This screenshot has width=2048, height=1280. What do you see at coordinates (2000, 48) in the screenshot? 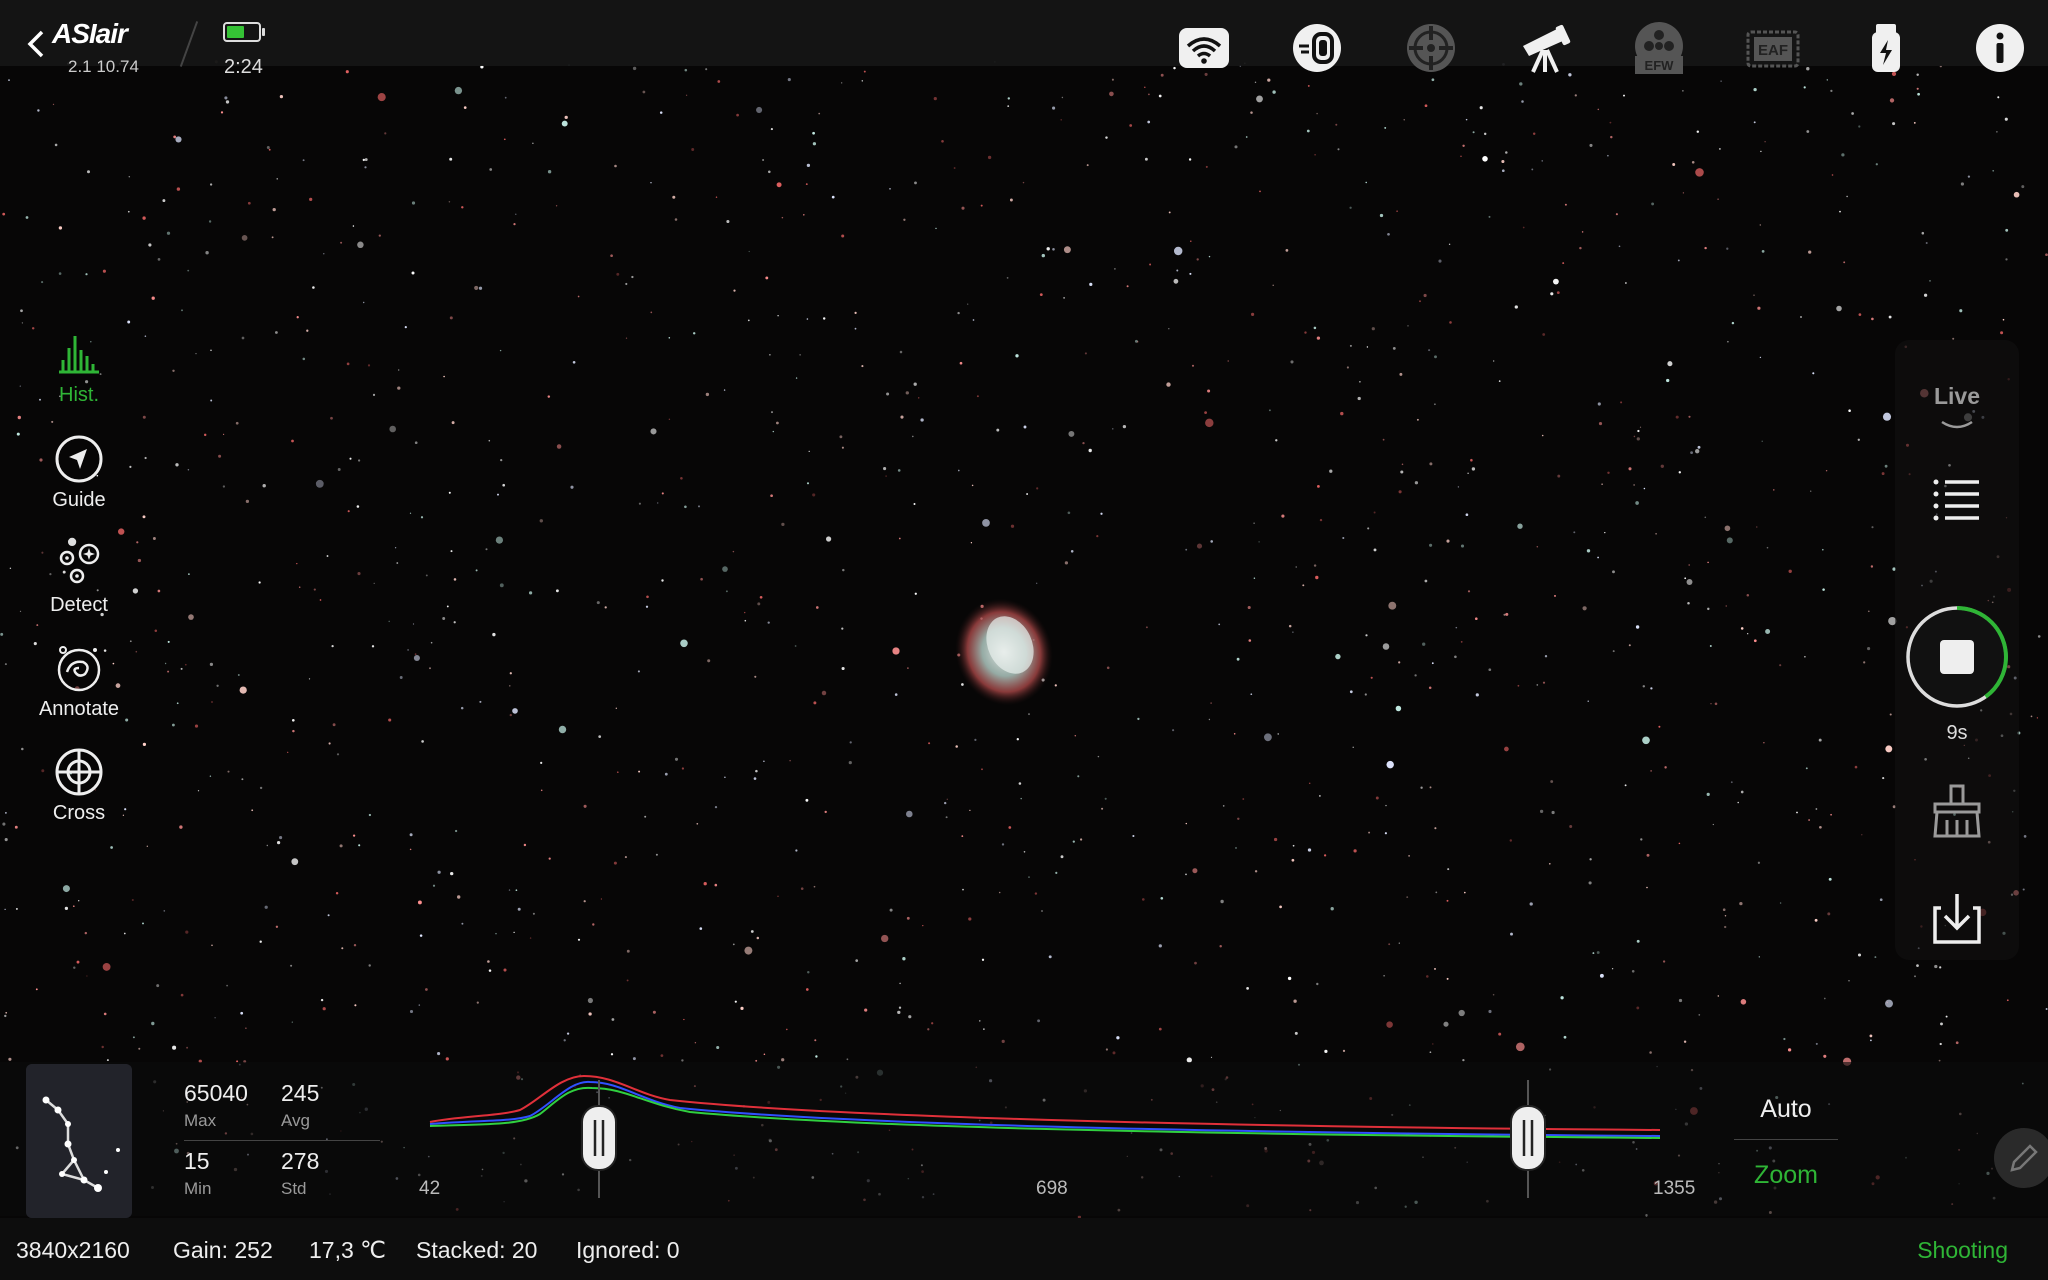
I see `info-icon` at bounding box center [2000, 48].